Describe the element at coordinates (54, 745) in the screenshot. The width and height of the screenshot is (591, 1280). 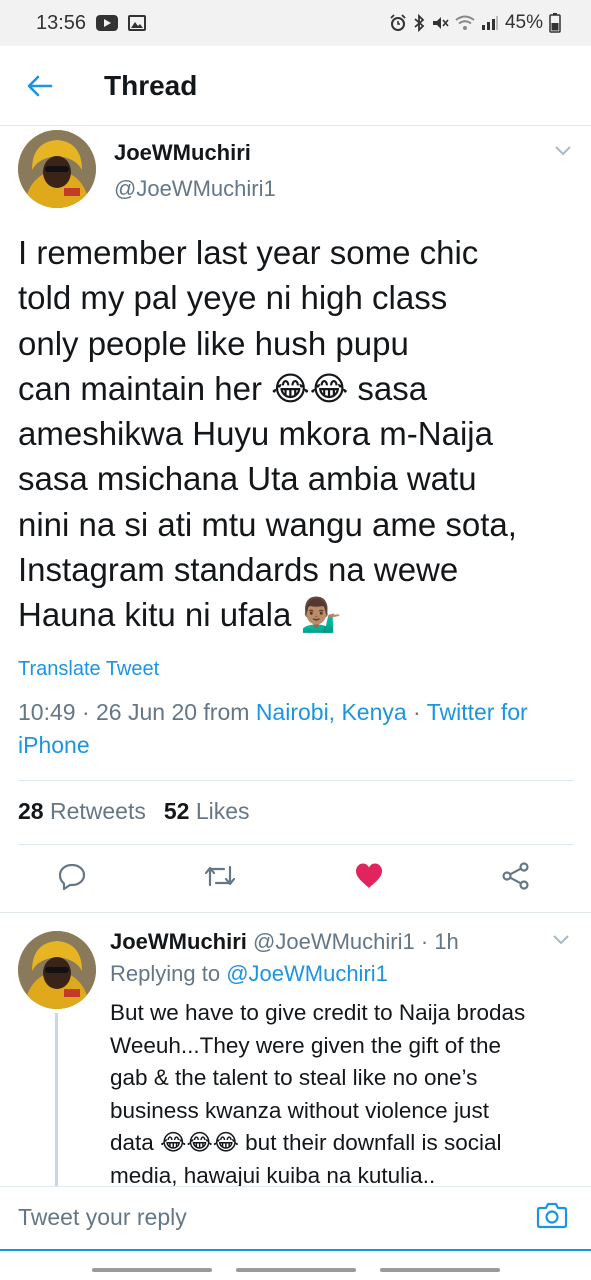
I see `source-link-cont: iPhone` at that location.